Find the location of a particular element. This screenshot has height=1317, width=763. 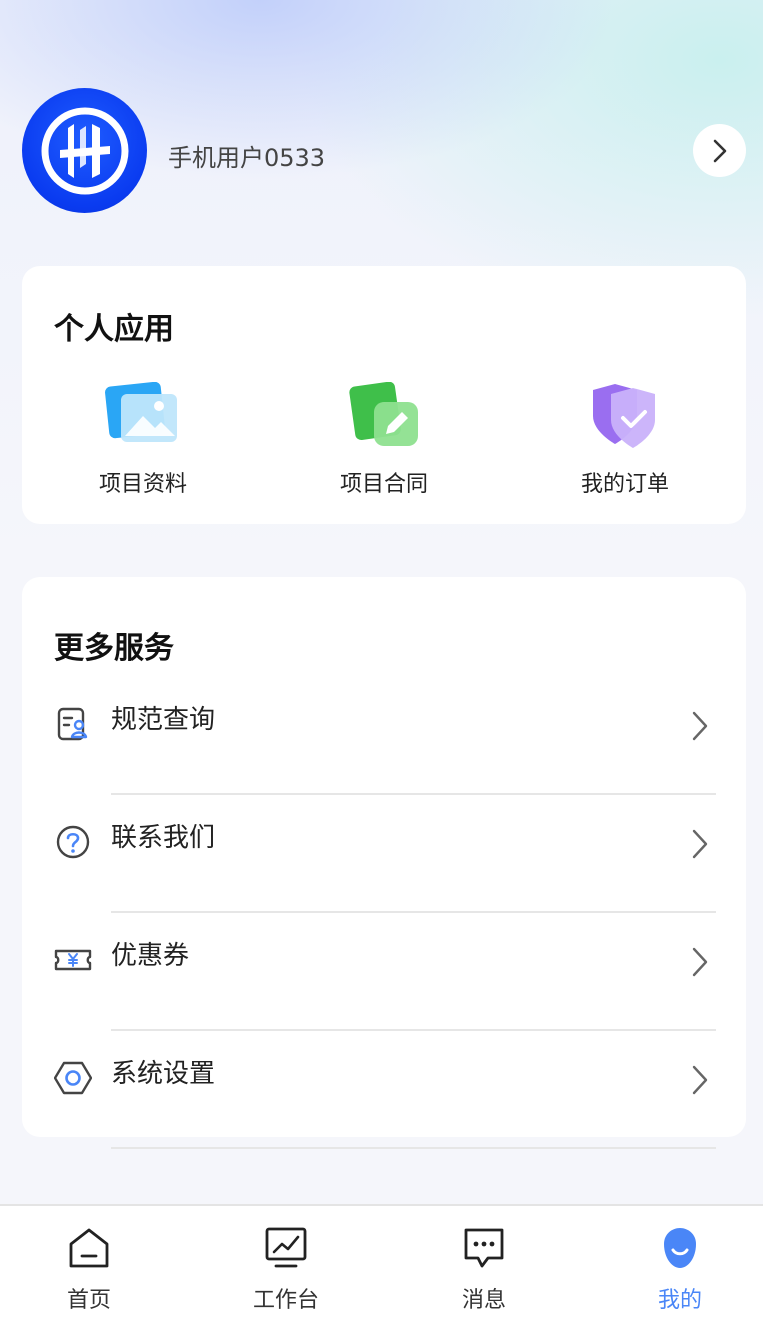

app-project-docs: 项目资料 is located at coordinates (143, 440).